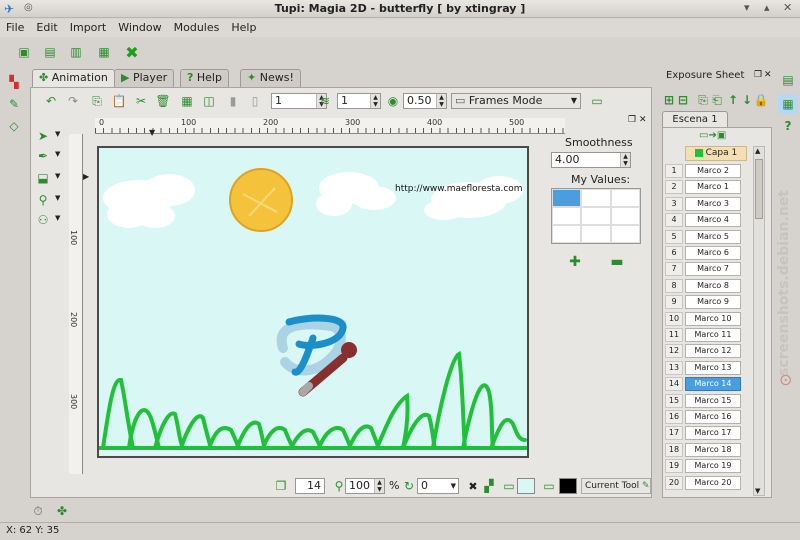 The width and height of the screenshot is (800, 540). Describe the element at coordinates (50, 52) in the screenshot. I see `open-folder-icon: ▤` at that location.